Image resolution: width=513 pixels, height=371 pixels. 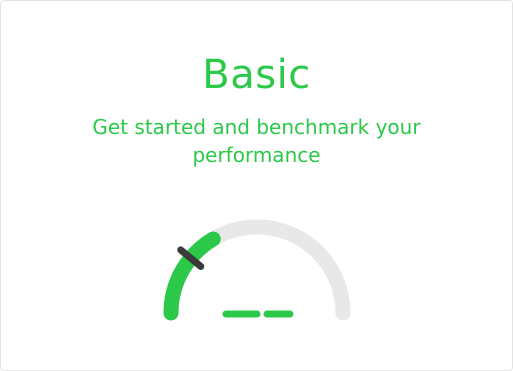 I want to click on plan-title: Basic, so click(x=256, y=75).